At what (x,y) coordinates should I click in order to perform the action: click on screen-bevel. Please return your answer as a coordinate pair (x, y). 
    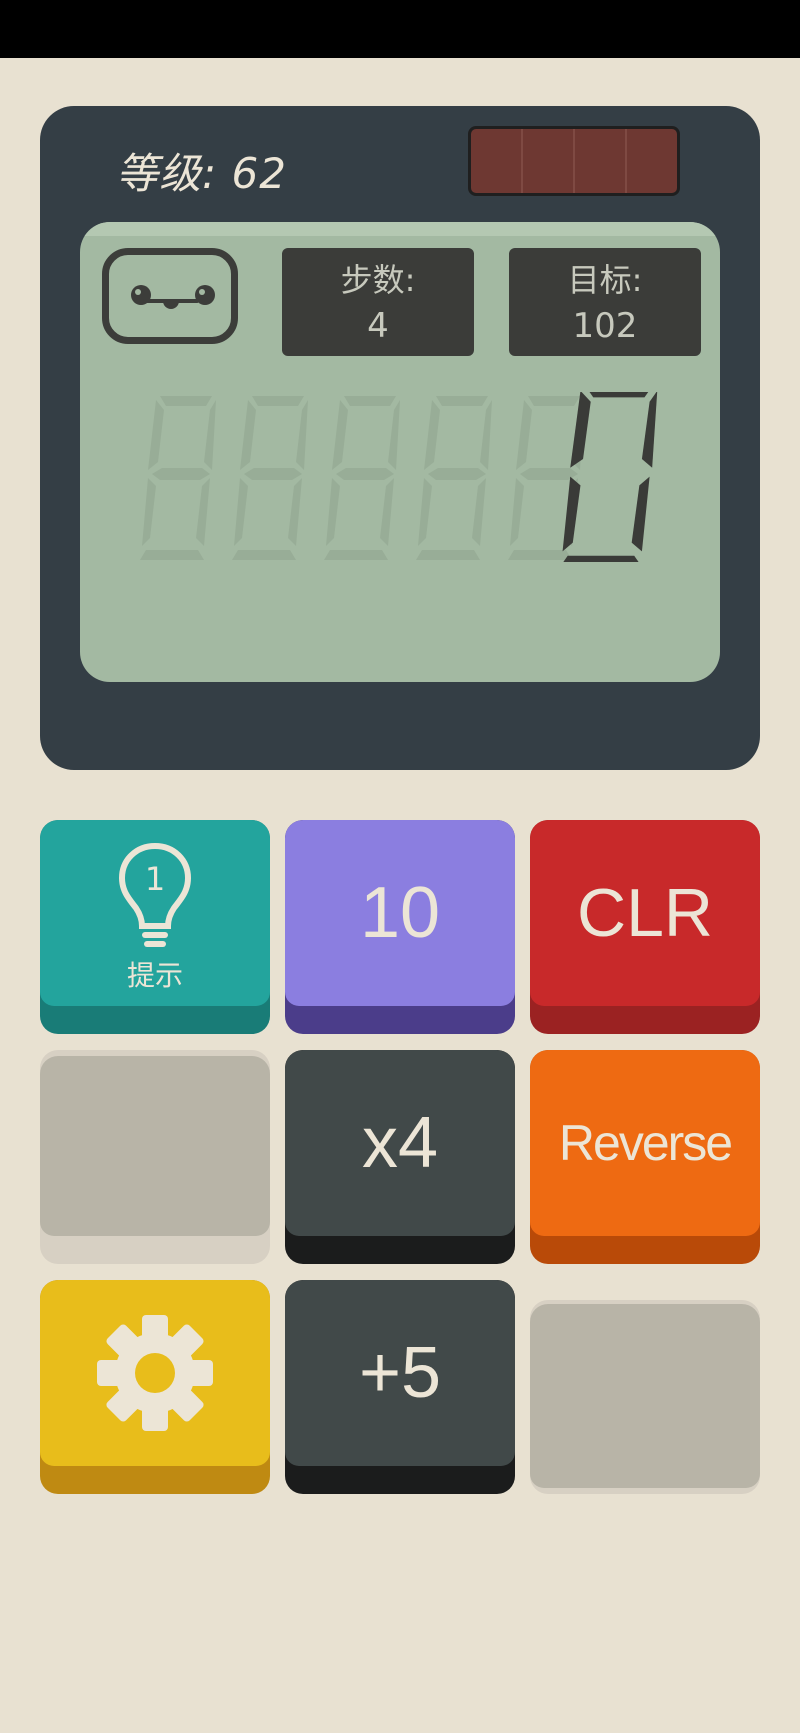
    Looking at the image, I should click on (400, 229).